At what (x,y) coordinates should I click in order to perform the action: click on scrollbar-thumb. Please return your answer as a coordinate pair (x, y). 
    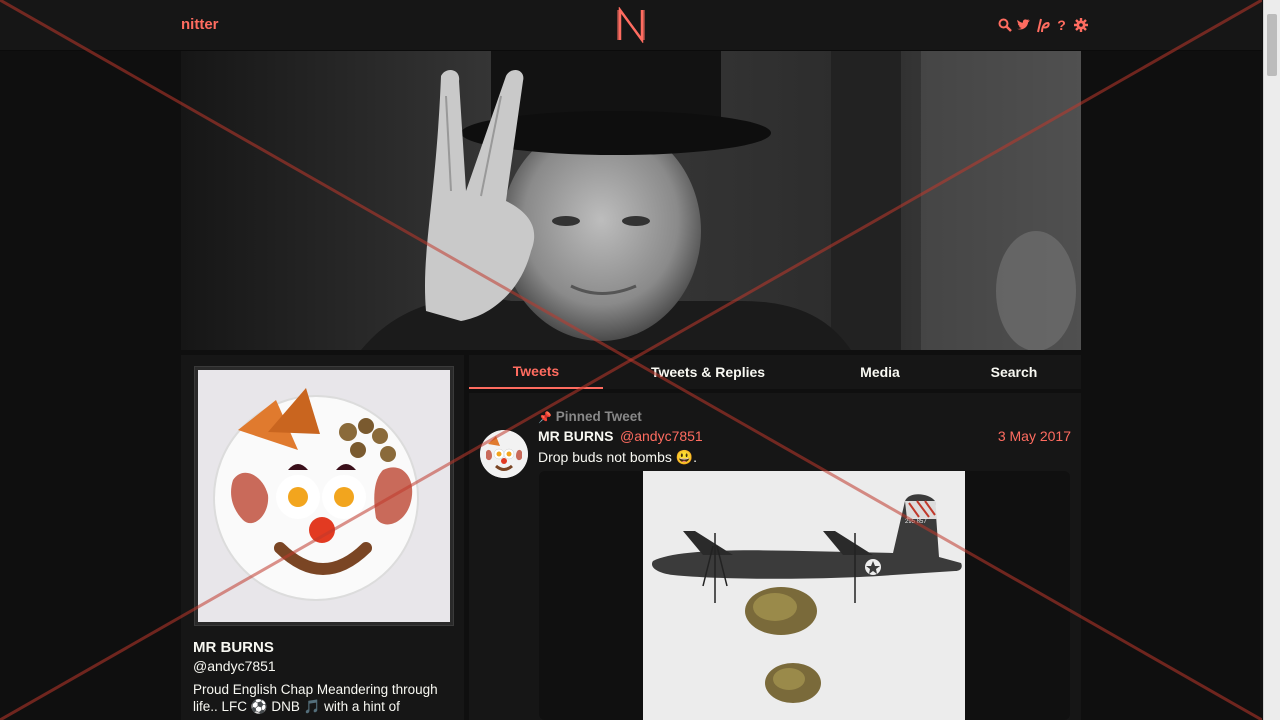
    Looking at the image, I should click on (1272, 45).